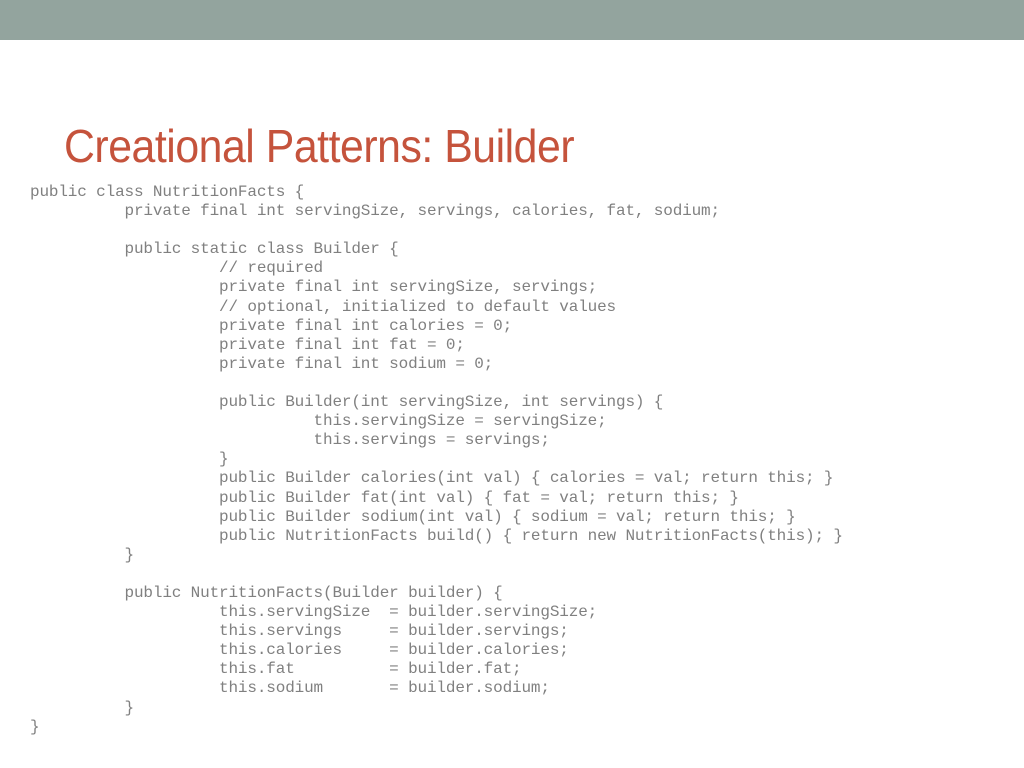 Image resolution: width=1024 pixels, height=768 pixels. I want to click on code-line: this.fat = builder.fat;, so click(276, 669).